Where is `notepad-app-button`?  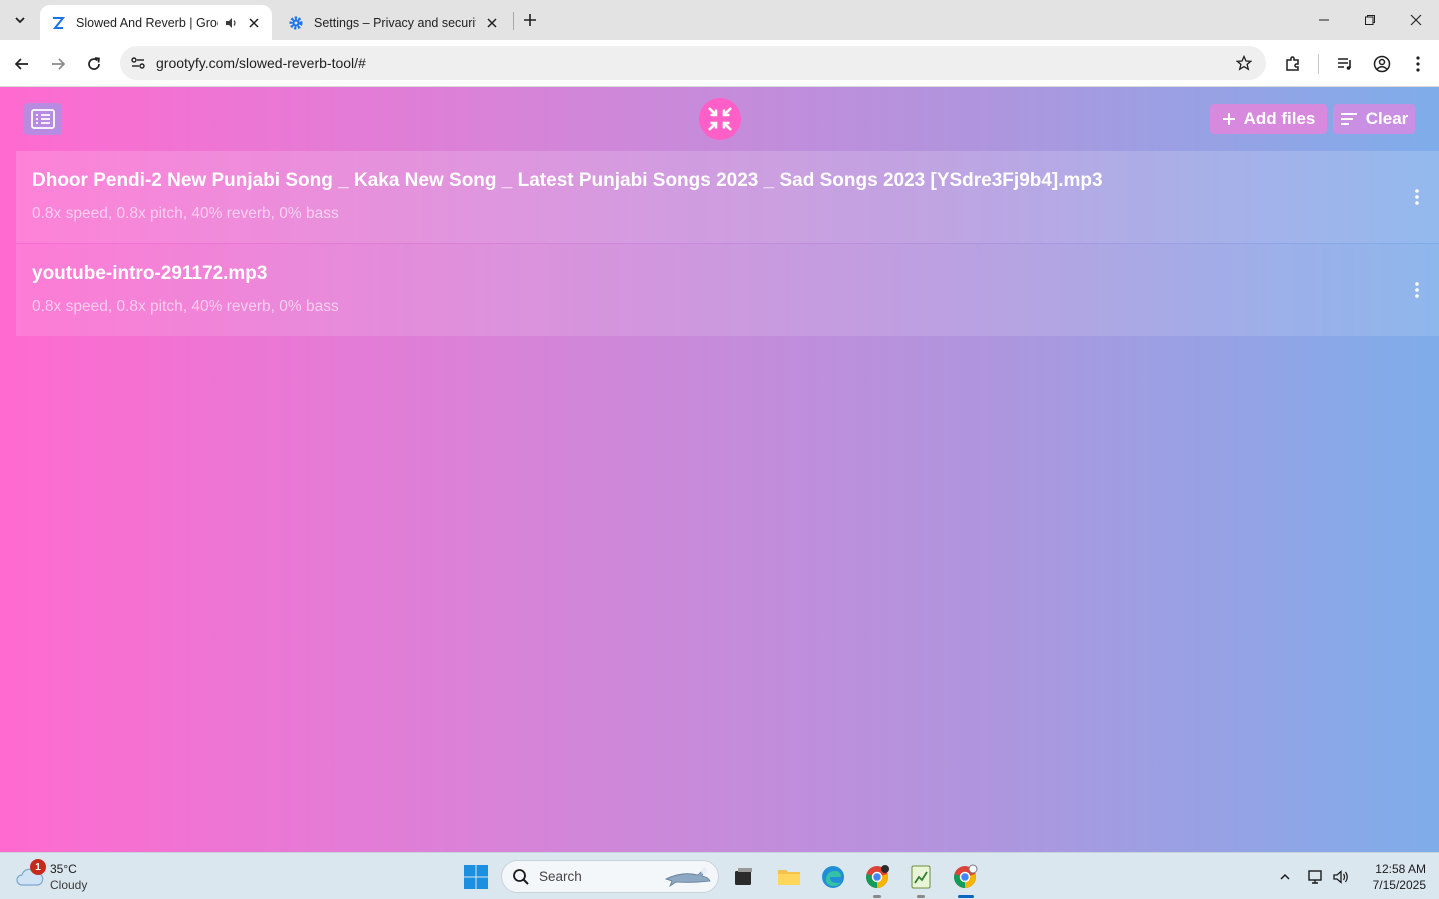 notepad-app-button is located at coordinates (921, 879).